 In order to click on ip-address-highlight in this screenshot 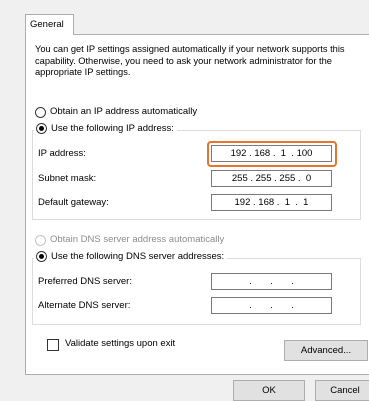, I will do `click(272, 154)`.